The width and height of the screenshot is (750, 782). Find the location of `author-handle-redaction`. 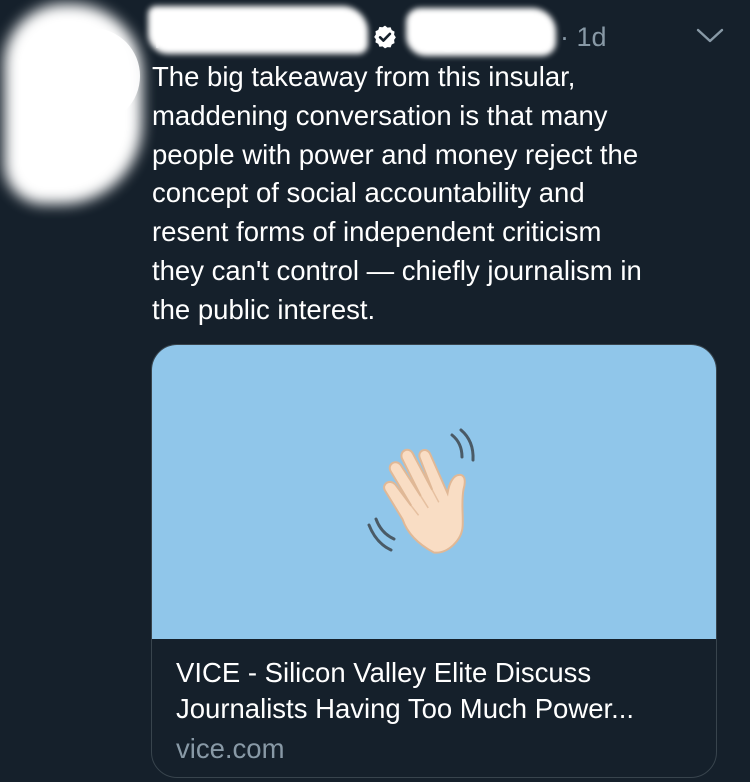

author-handle-redaction is located at coordinates (481, 32).